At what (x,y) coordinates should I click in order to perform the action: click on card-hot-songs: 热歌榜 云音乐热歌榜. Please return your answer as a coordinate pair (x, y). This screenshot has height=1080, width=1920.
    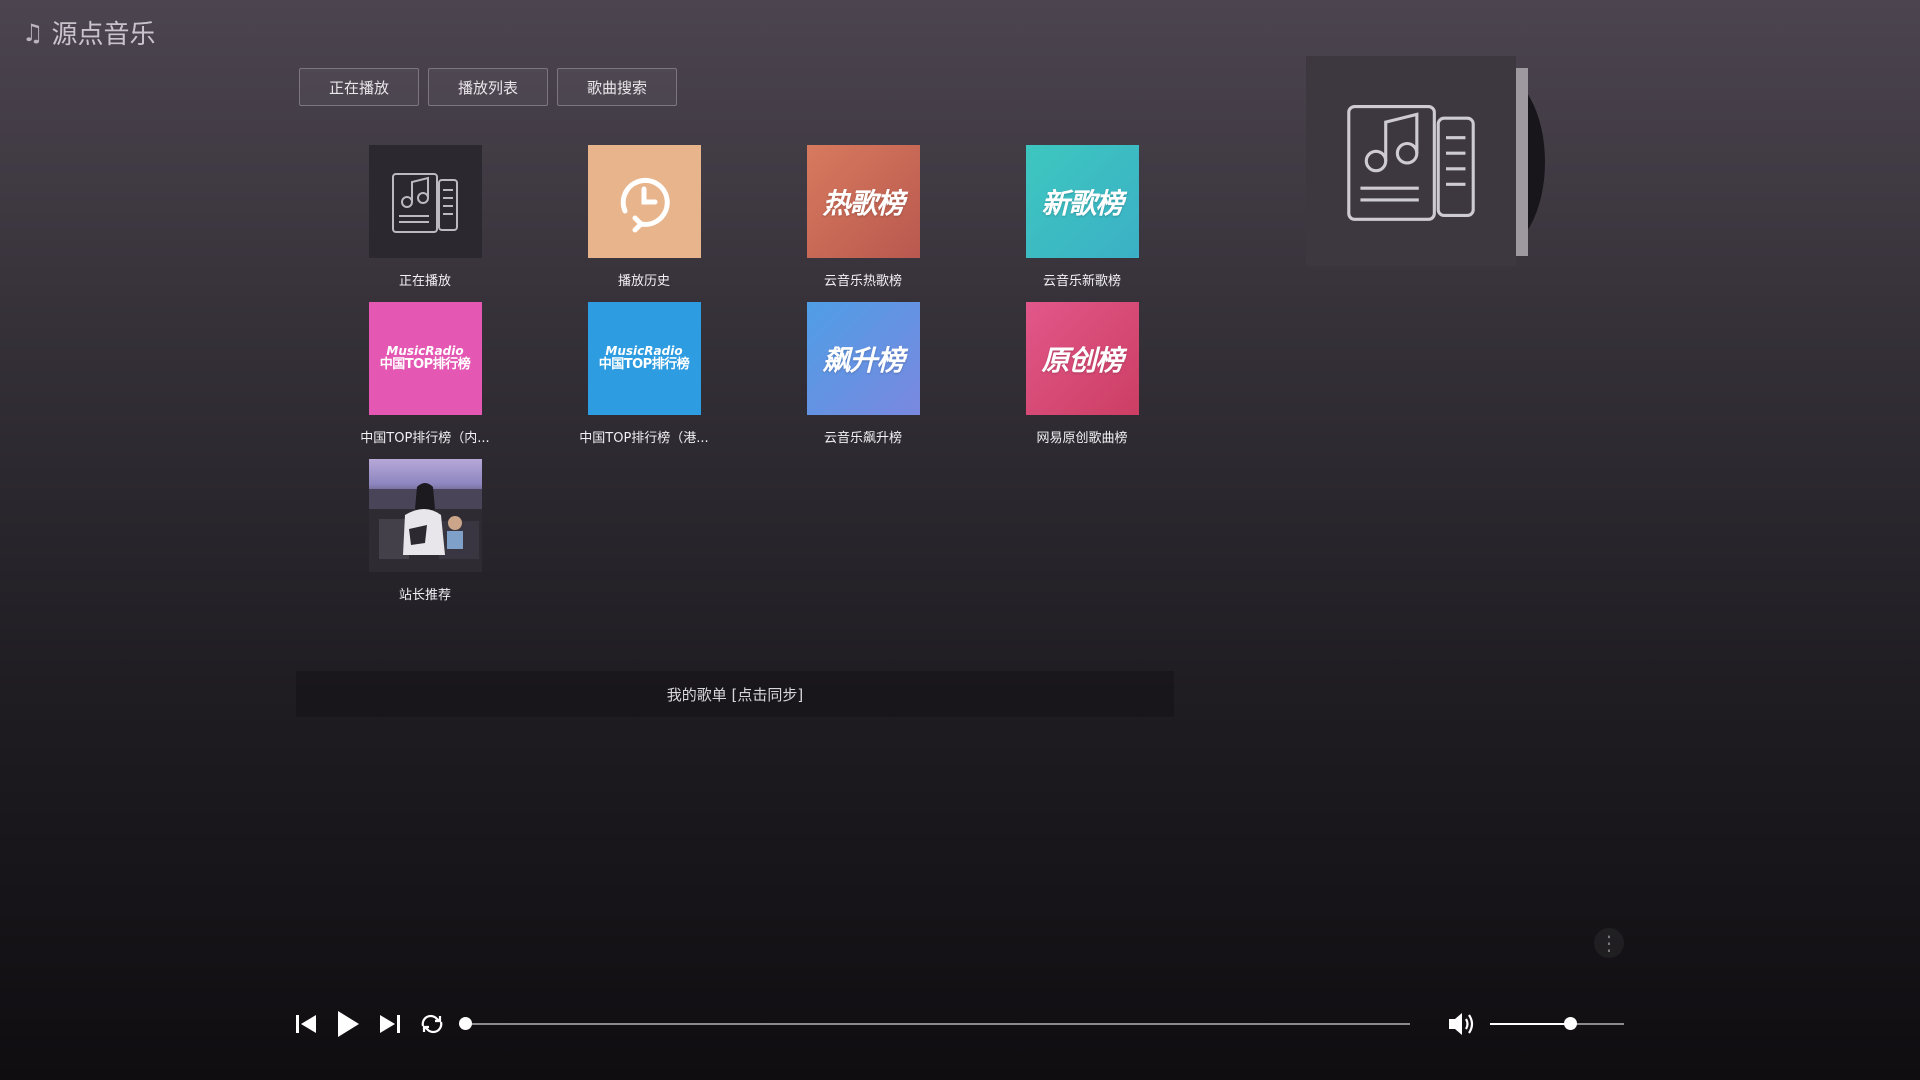
    Looking at the image, I should click on (863, 216).